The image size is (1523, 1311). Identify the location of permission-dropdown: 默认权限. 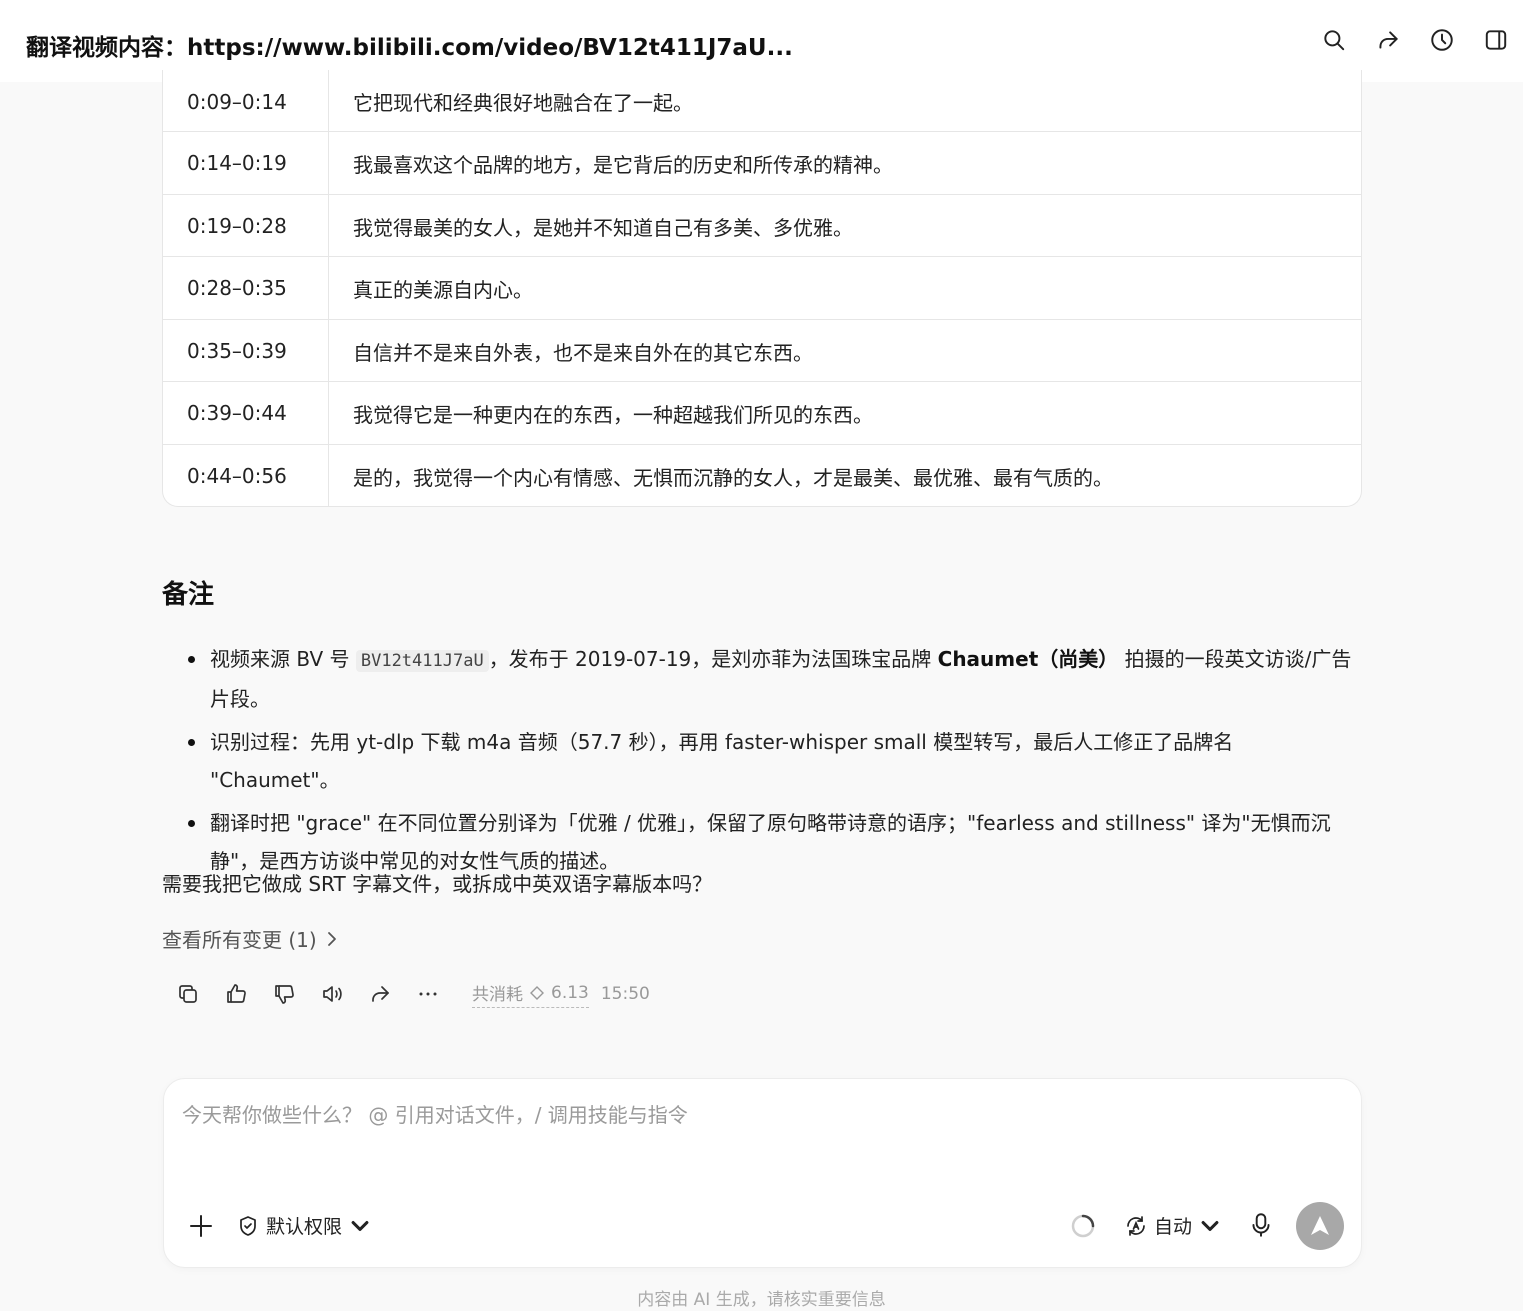
(304, 1225).